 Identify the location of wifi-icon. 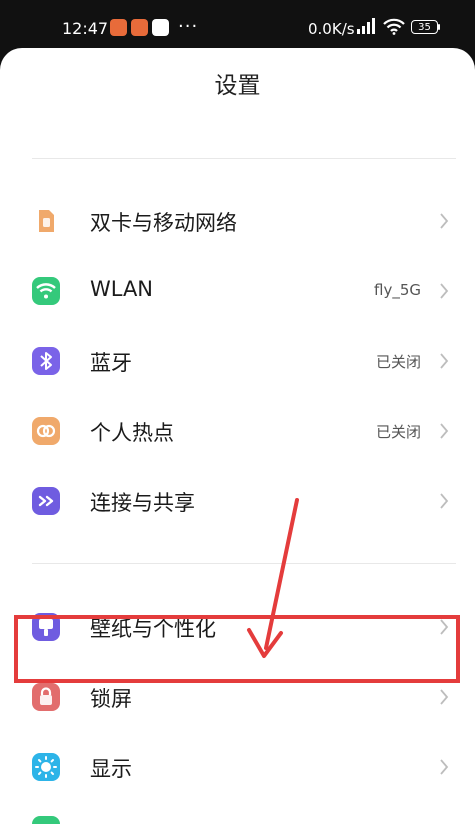
(46, 291).